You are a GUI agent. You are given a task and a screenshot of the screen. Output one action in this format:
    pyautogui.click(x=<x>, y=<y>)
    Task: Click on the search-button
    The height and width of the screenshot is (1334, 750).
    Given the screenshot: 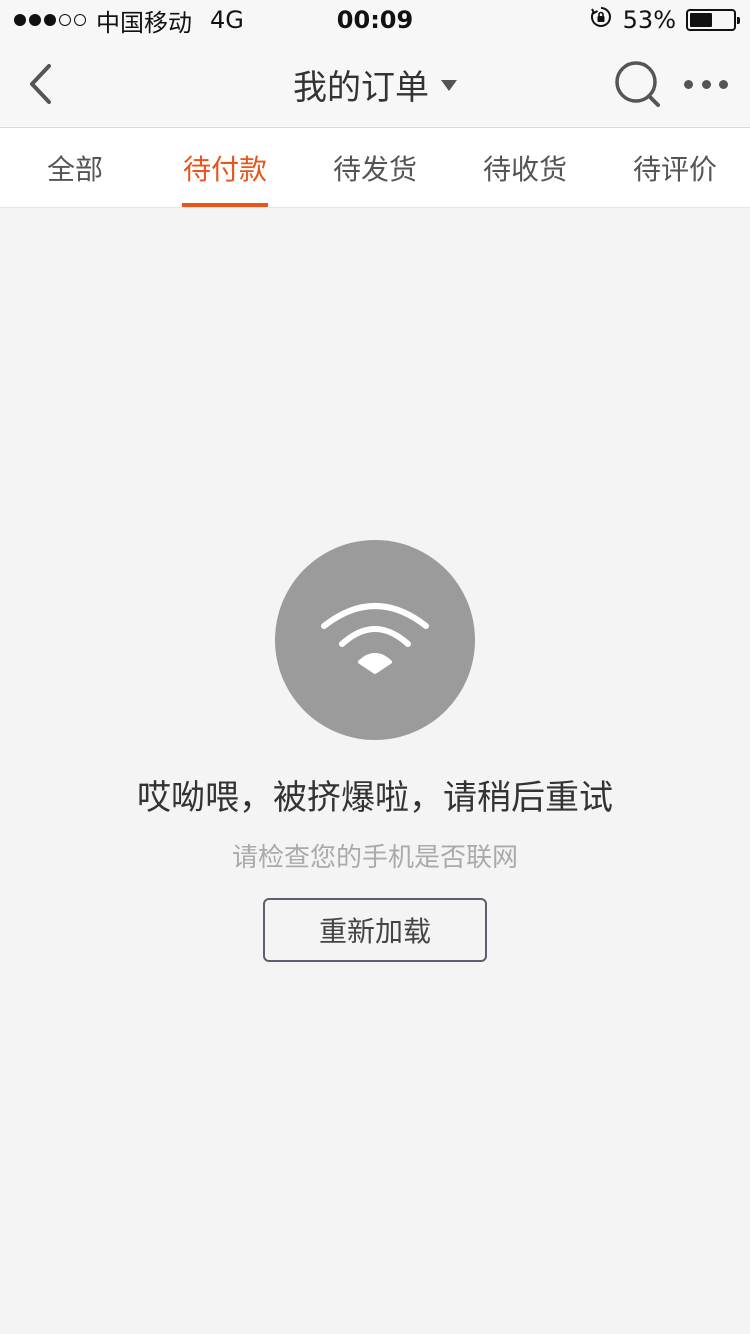 What is the action you would take?
    pyautogui.click(x=638, y=84)
    